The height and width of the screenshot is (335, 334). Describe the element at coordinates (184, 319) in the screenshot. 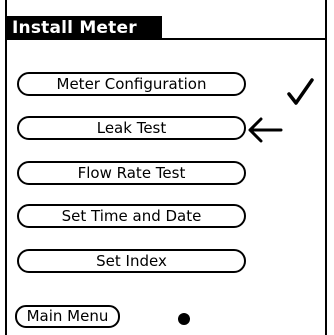

I see `dot-icon` at that location.